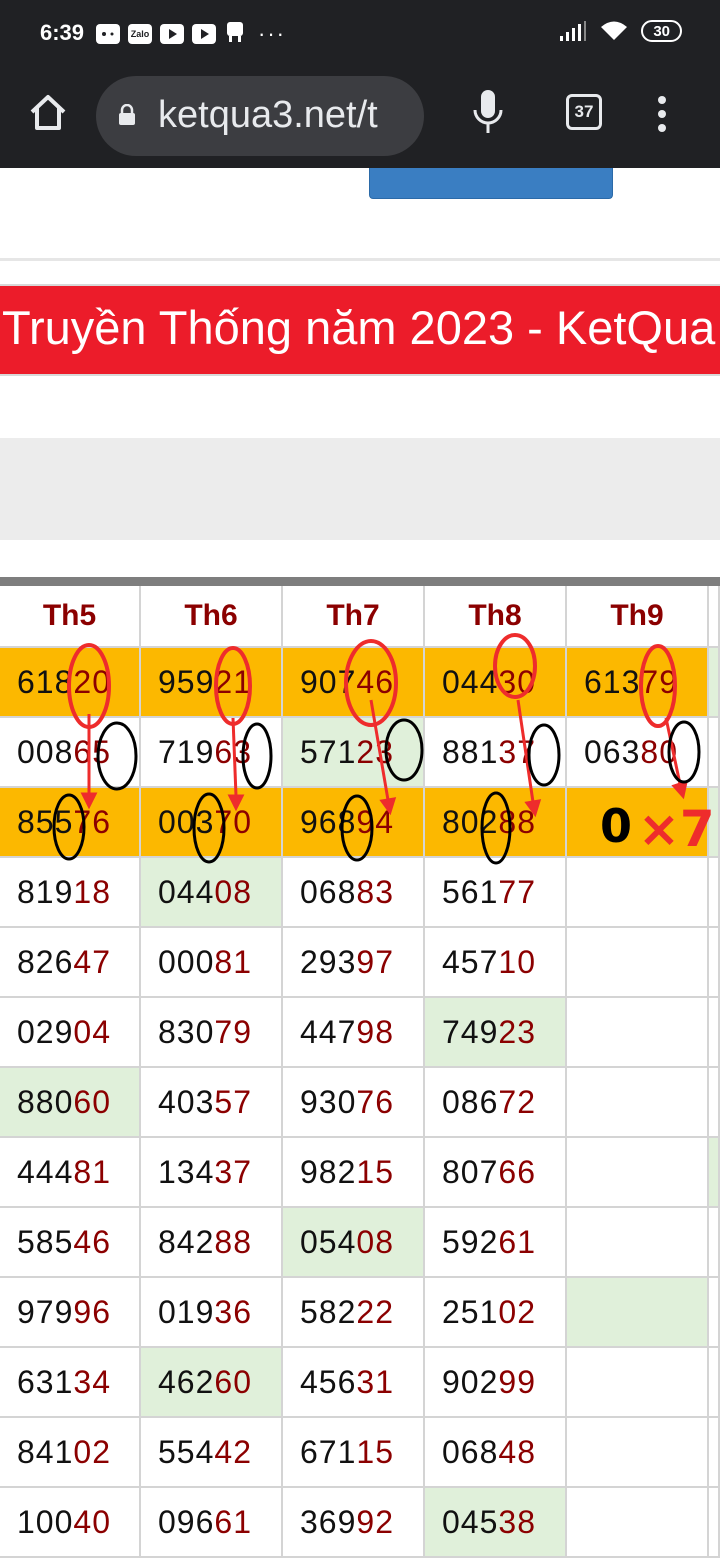 Image resolution: width=720 pixels, height=1558 pixels. I want to click on number-prefix: 462, so click(186, 1381).